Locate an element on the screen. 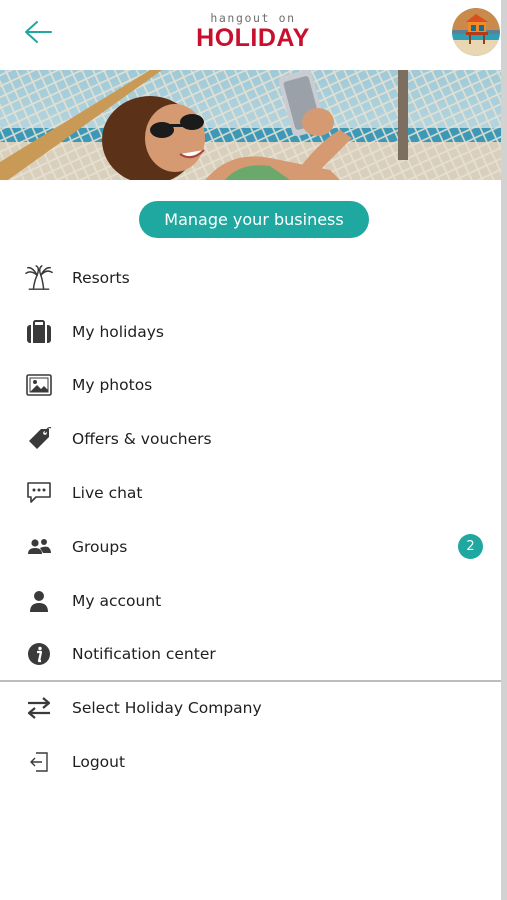 This screenshot has height=900, width=507. woman-in-hammock-with-phone is located at coordinates (253, 125).